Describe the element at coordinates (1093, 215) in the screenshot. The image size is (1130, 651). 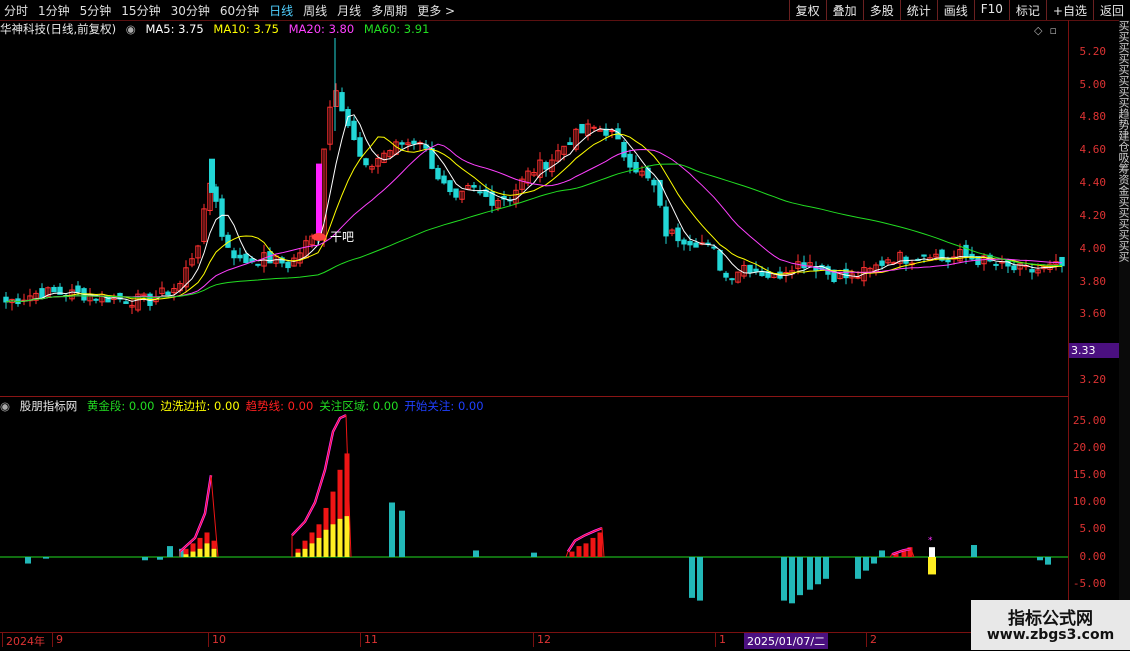
I see `price-axis-label: 4.20` at that location.